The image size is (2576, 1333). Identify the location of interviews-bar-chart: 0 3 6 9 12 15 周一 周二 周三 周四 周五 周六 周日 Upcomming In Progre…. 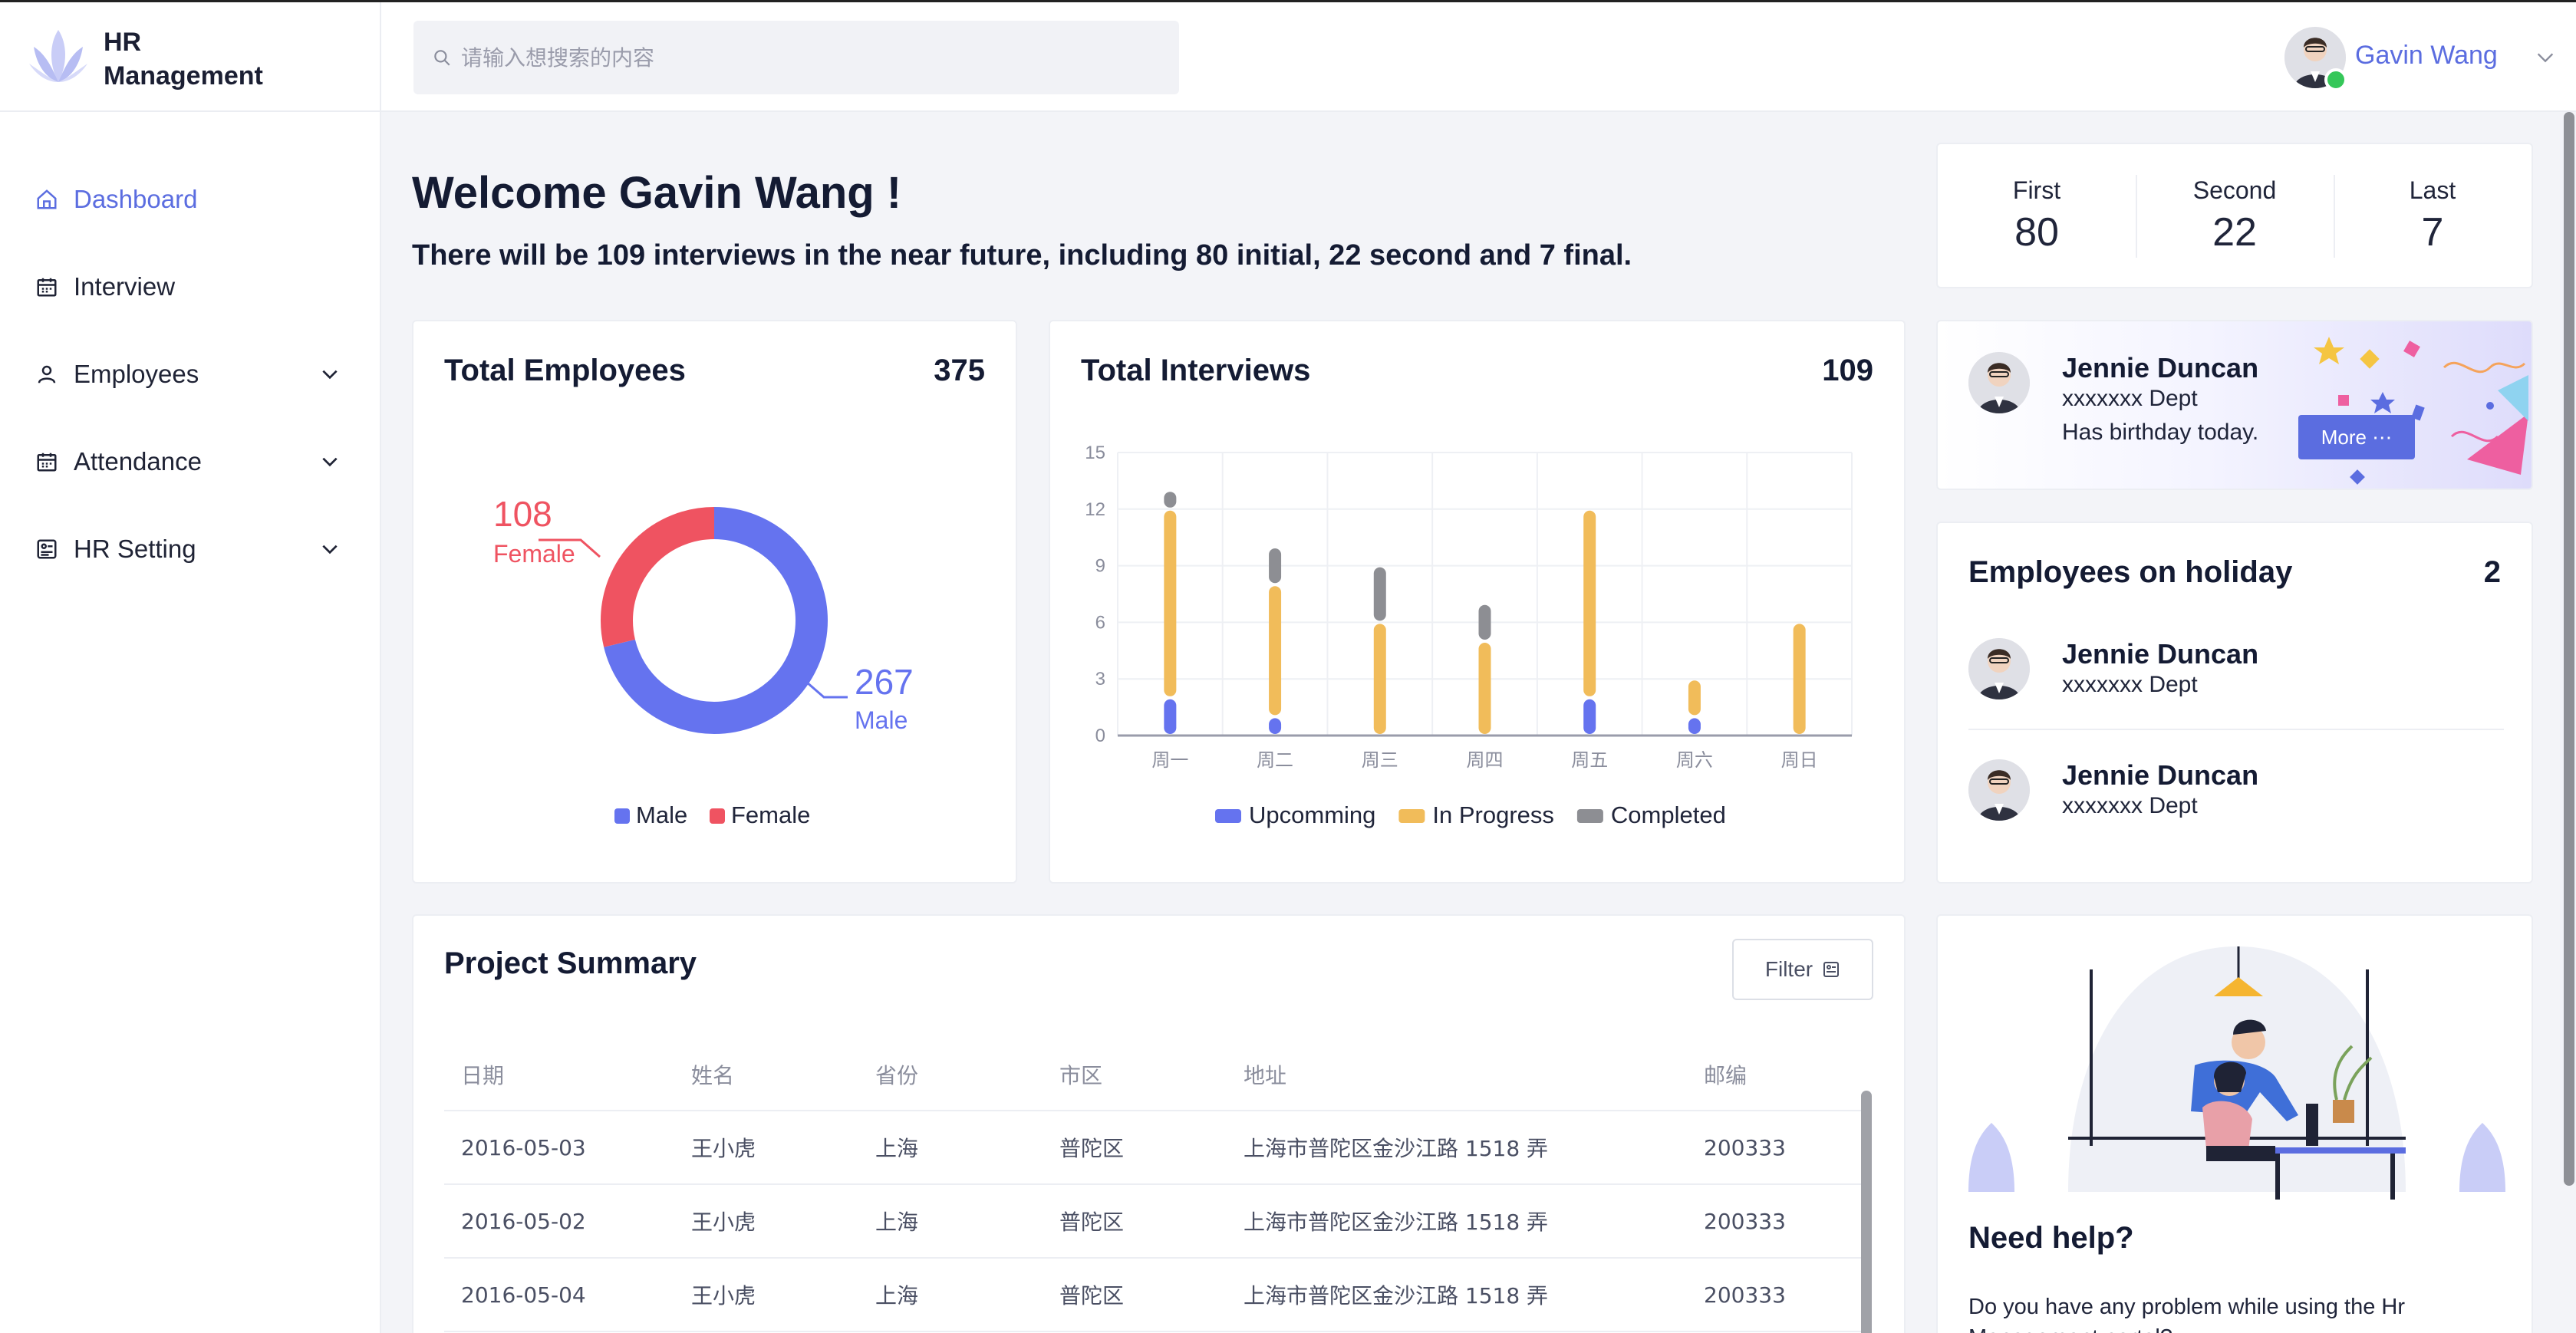
(1469, 636).